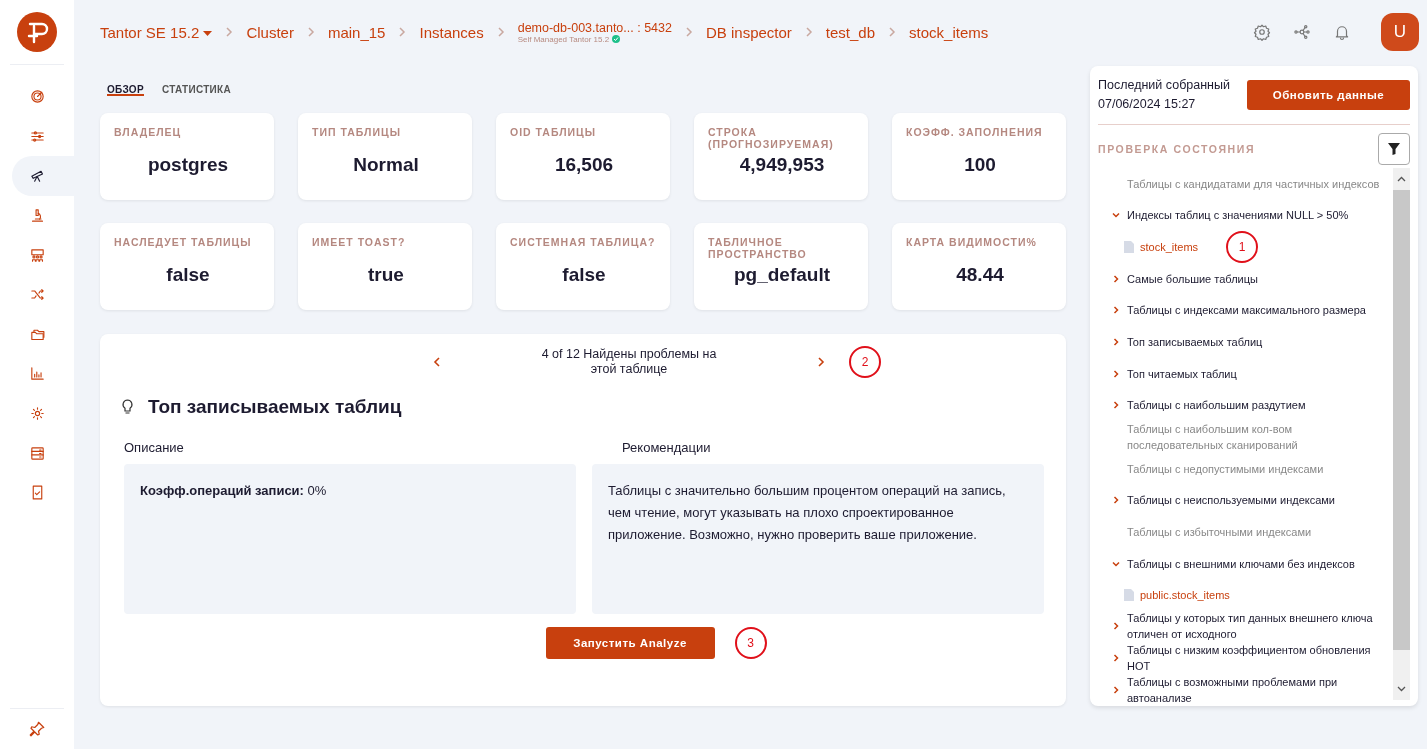 This screenshot has width=1427, height=749. What do you see at coordinates (1169, 247) in the screenshot?
I see `table-link: stock_items` at bounding box center [1169, 247].